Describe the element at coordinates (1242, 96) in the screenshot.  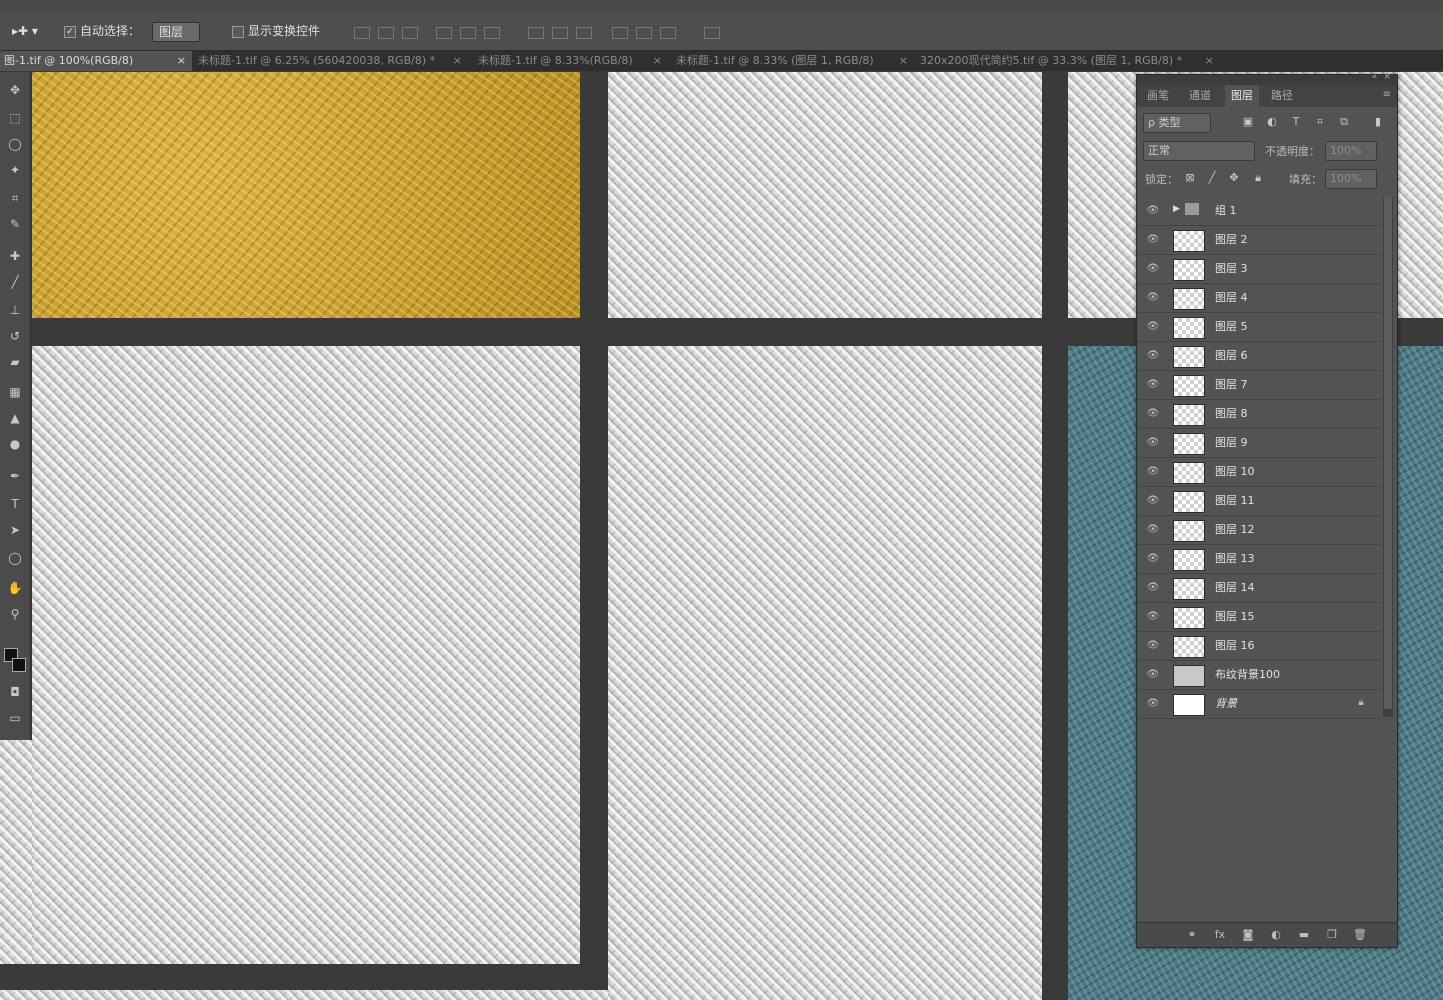
I see `tab-layers: 图层` at that location.